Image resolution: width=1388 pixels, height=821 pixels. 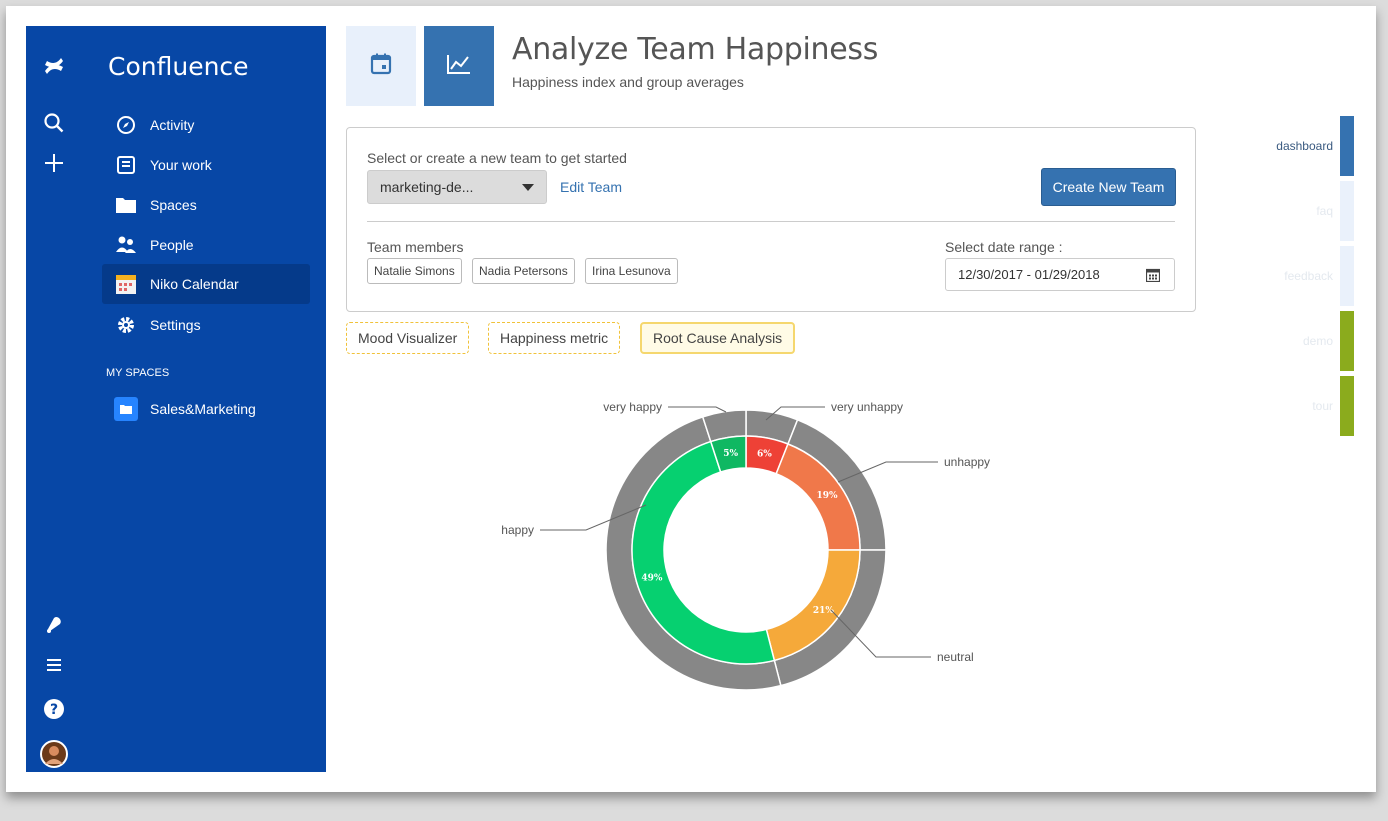 What do you see at coordinates (1273, 276) in the screenshot?
I see `right-nav-feedback-label: feedback` at bounding box center [1273, 276].